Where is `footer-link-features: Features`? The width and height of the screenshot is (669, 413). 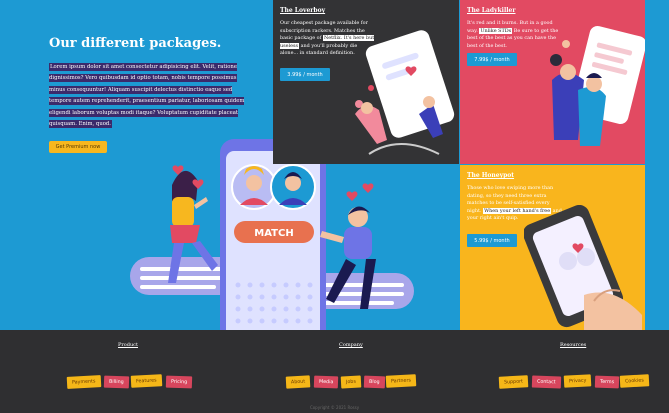 footer-link-features: Features is located at coordinates (146, 381).